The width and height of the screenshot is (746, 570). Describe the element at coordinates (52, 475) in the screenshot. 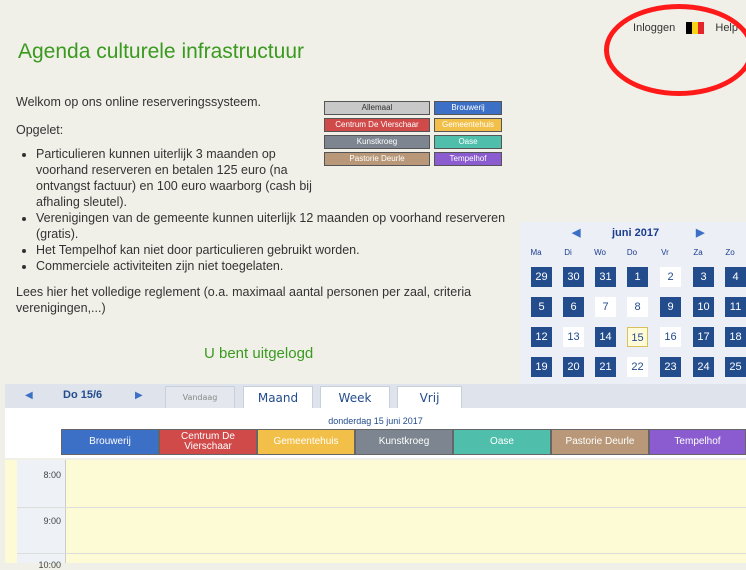

I see `time-label: 8:00` at that location.